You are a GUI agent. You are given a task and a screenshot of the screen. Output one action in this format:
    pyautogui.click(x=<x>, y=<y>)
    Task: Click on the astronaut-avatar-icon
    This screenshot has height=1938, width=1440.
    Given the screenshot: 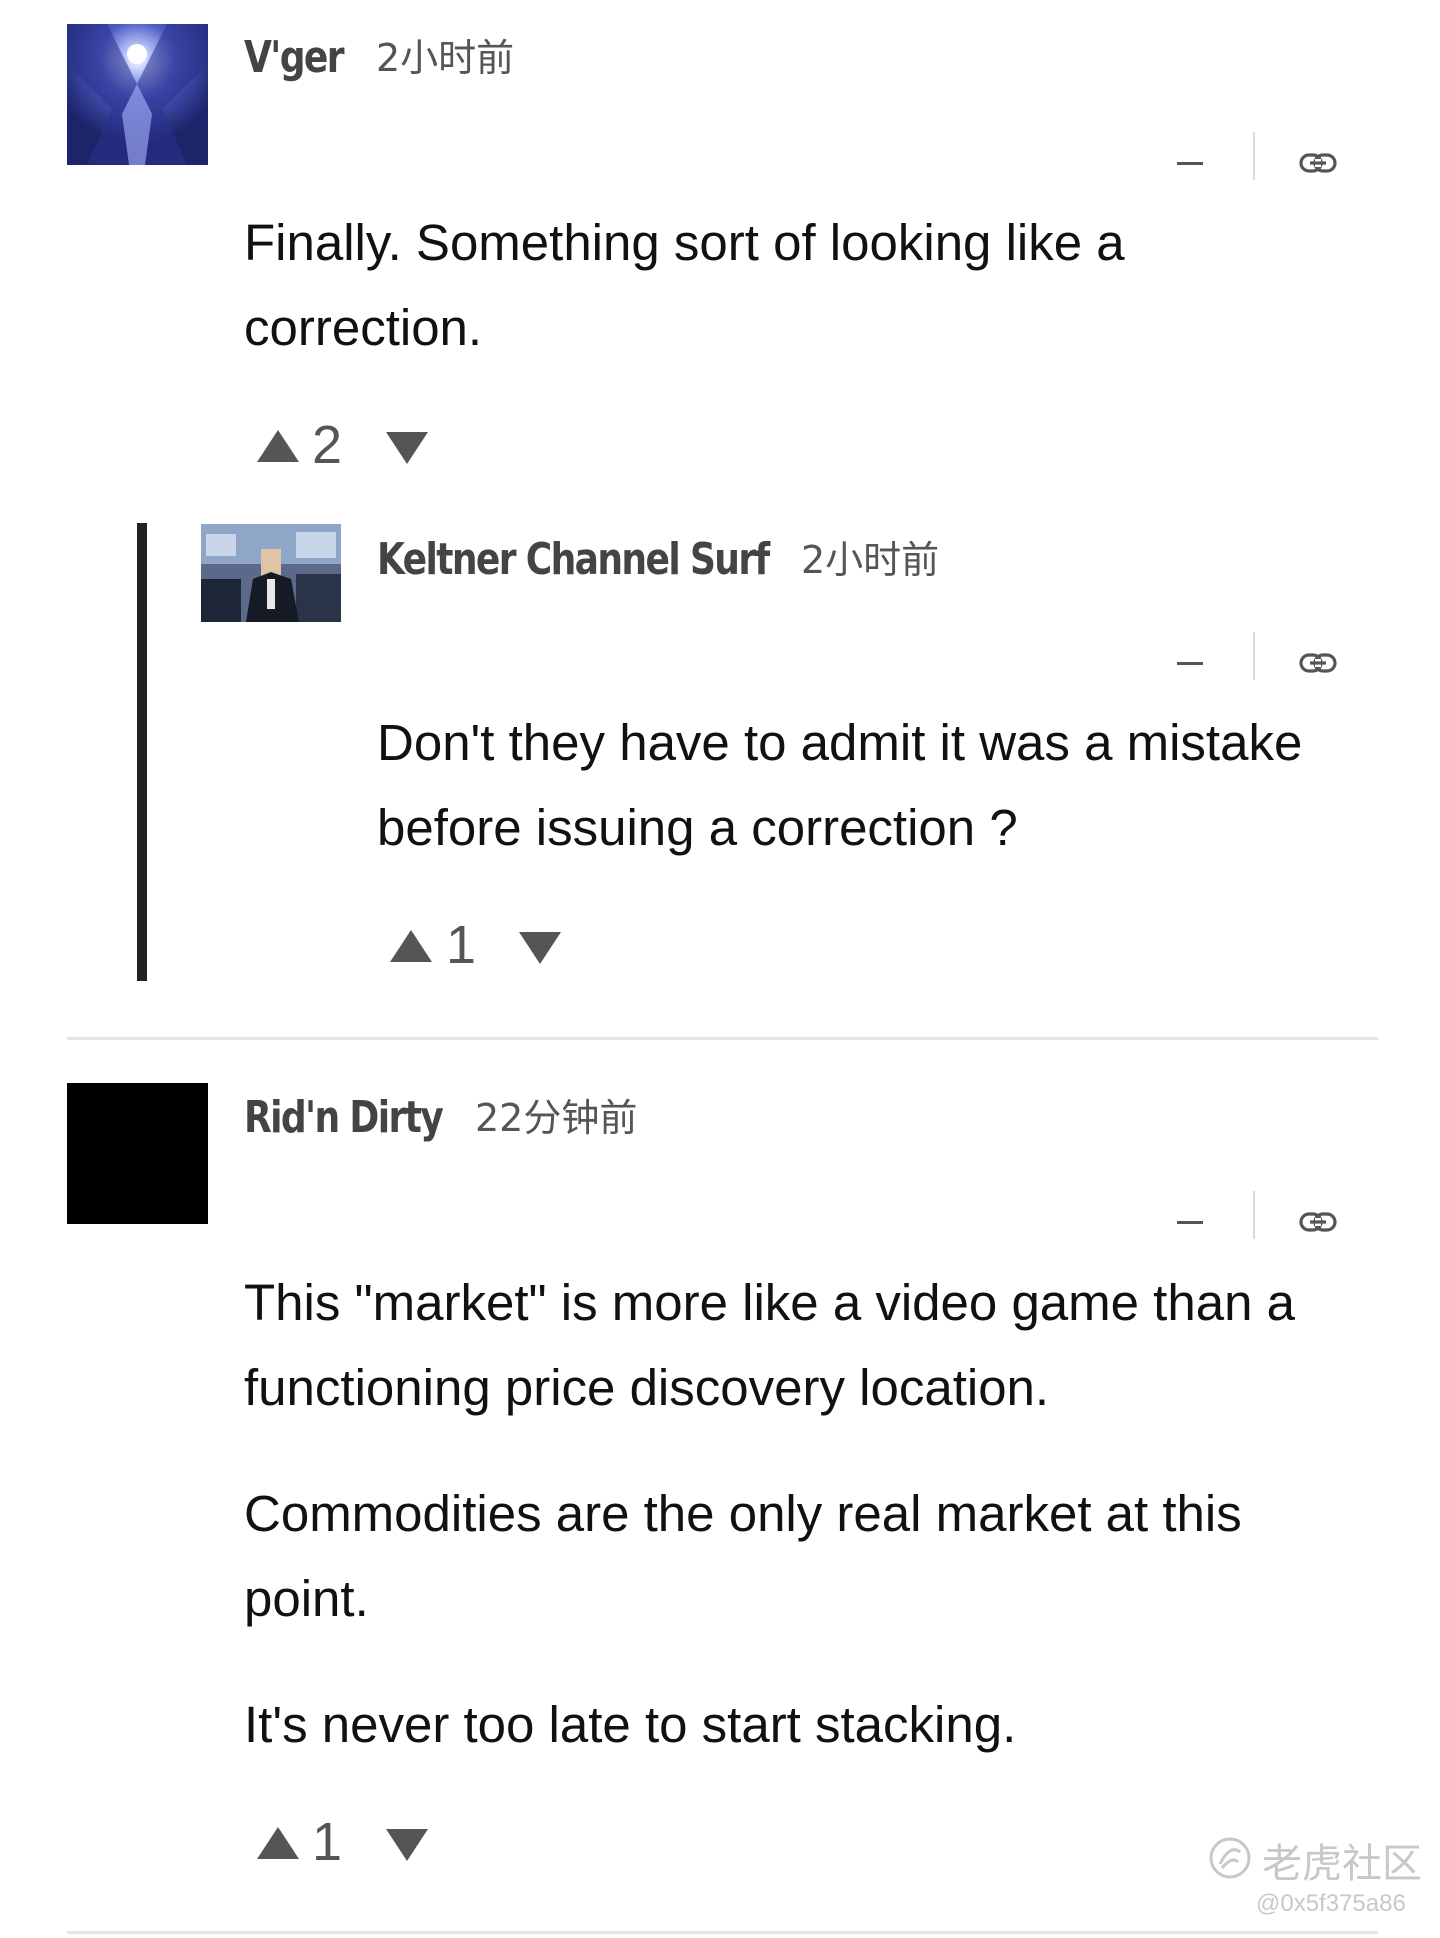 What is the action you would take?
    pyautogui.click(x=137, y=94)
    